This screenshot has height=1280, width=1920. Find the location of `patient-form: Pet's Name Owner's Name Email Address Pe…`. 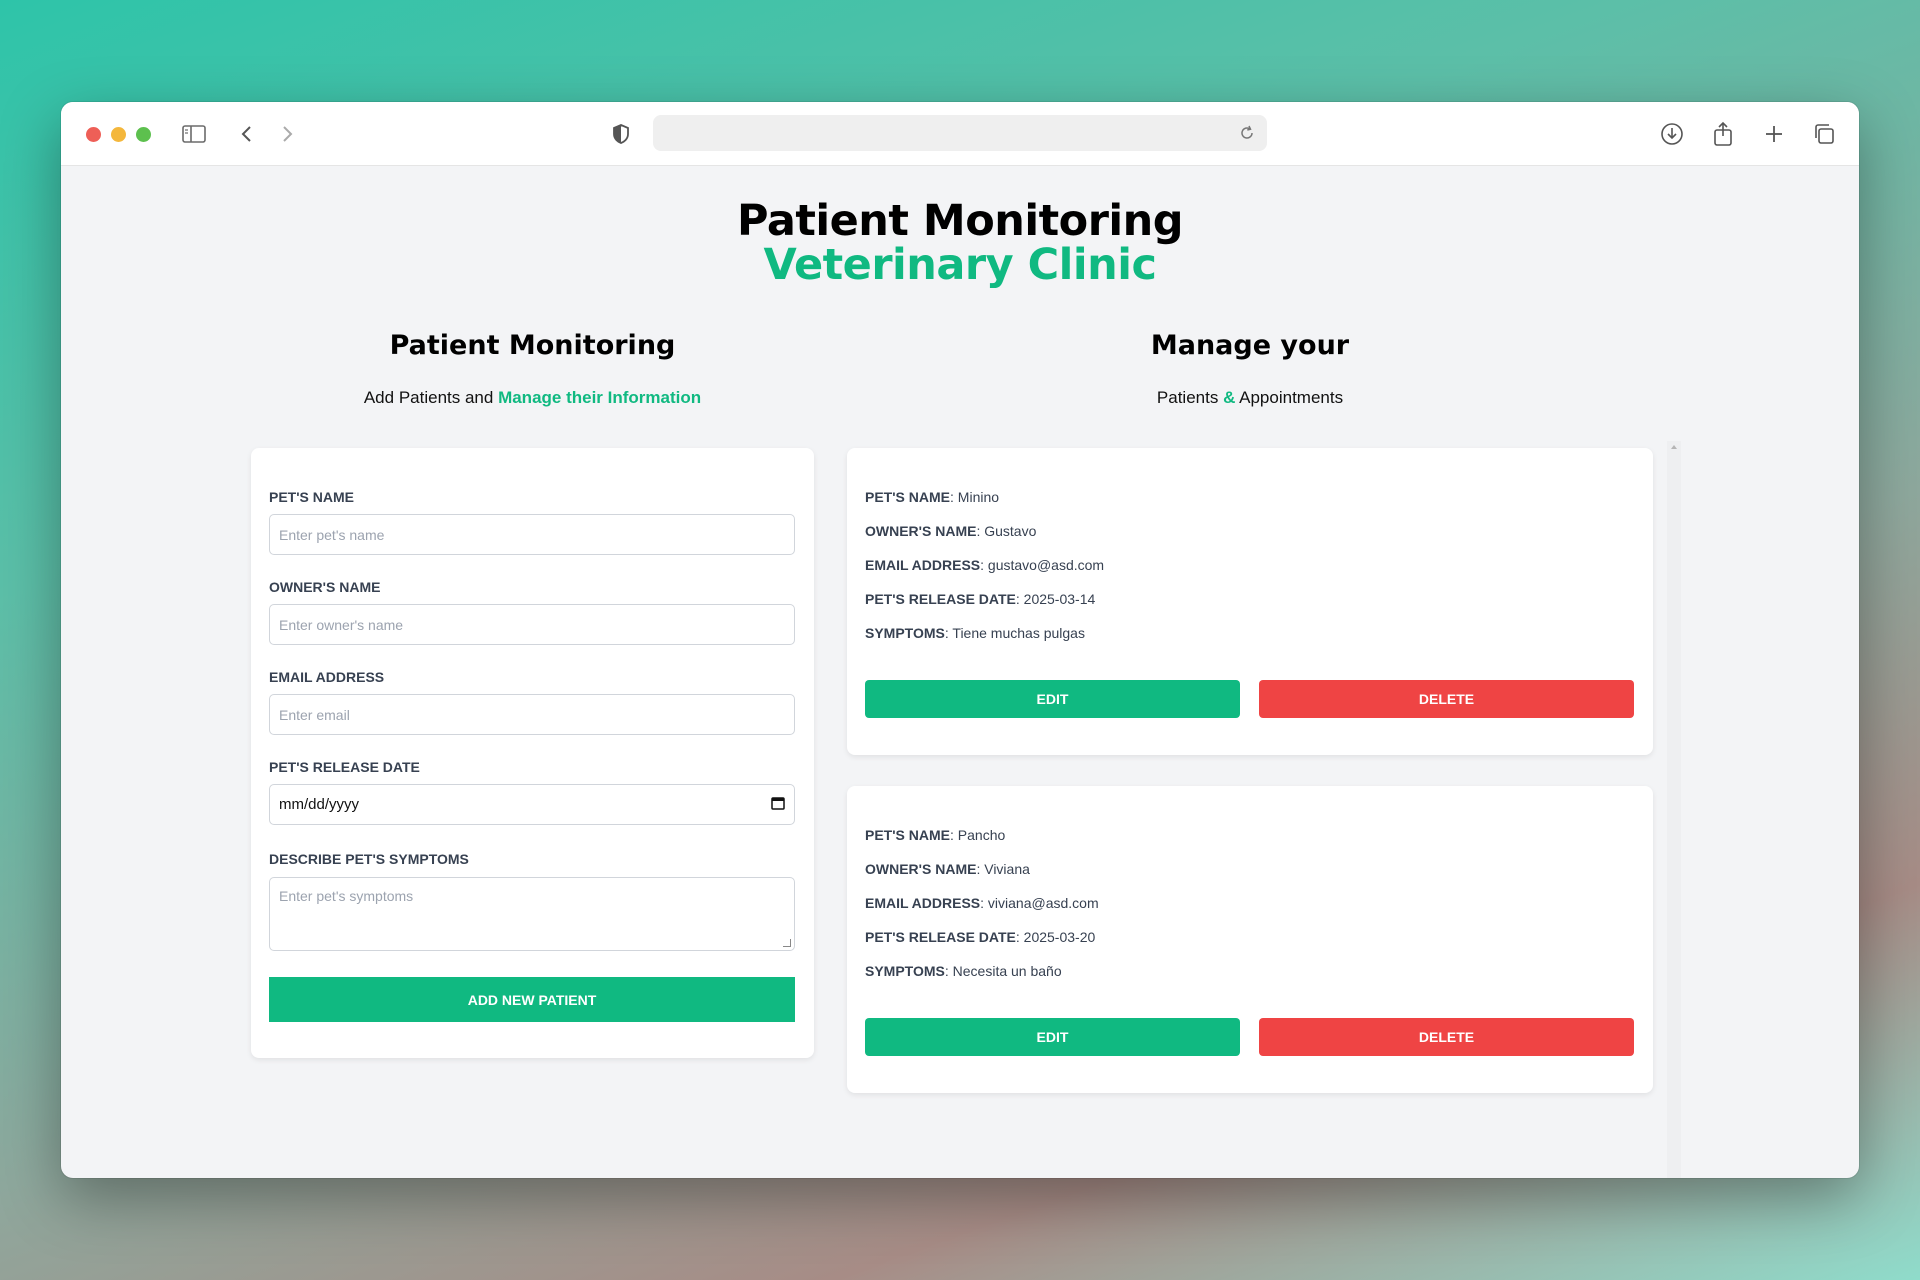

patient-form: Pet's Name Owner's Name Email Address Pe… is located at coordinates (532, 753).